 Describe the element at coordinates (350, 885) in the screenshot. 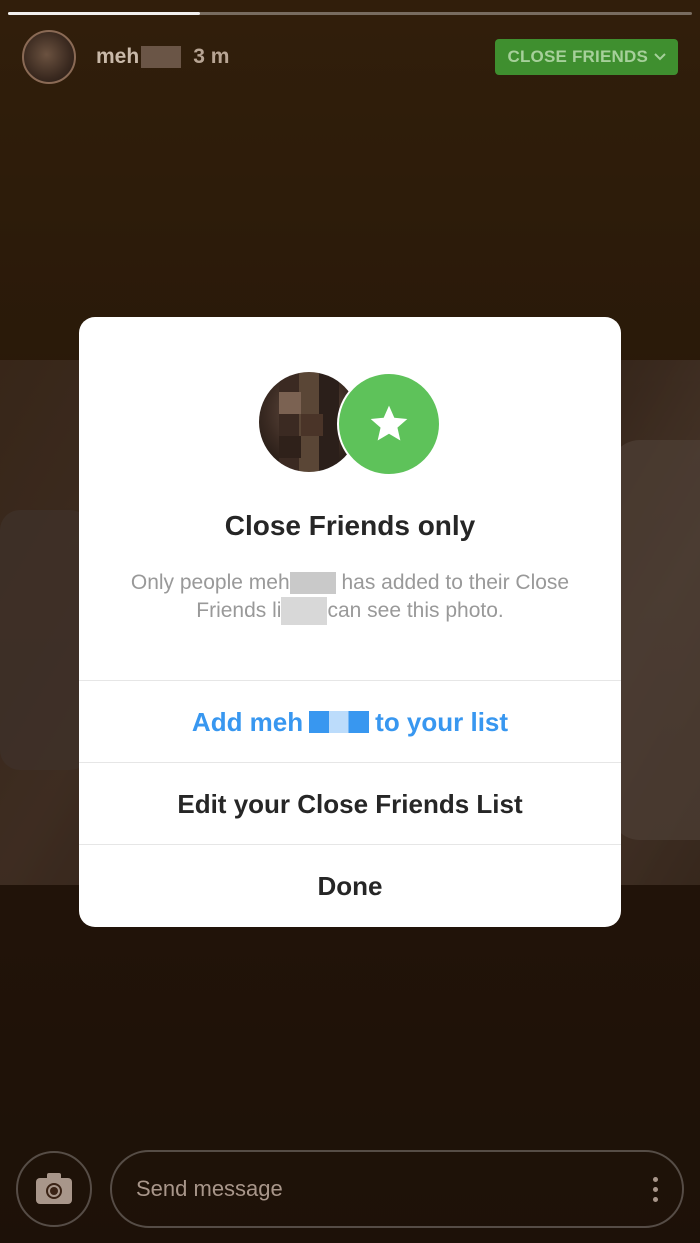

I see `done-button: Done` at that location.